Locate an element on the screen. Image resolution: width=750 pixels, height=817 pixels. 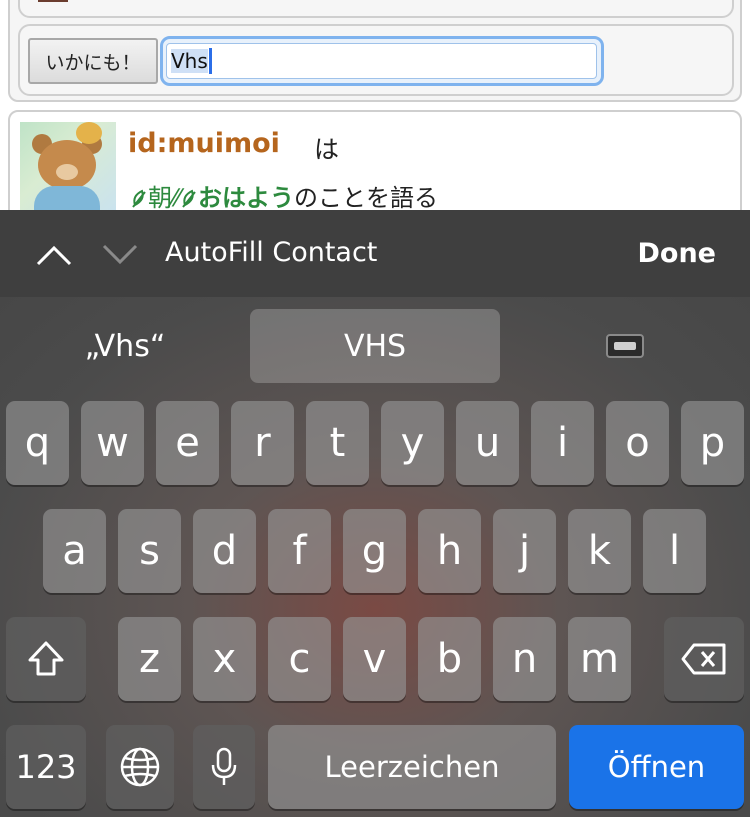
avatar is located at coordinates (68, 166).